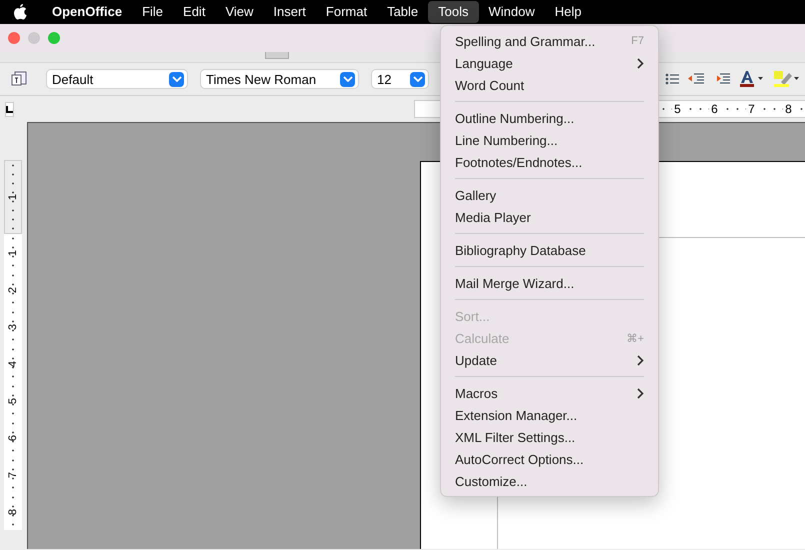 Image resolution: width=805 pixels, height=550 pixels. Describe the element at coordinates (13, 326) in the screenshot. I see `ruler-number: 3` at that location.